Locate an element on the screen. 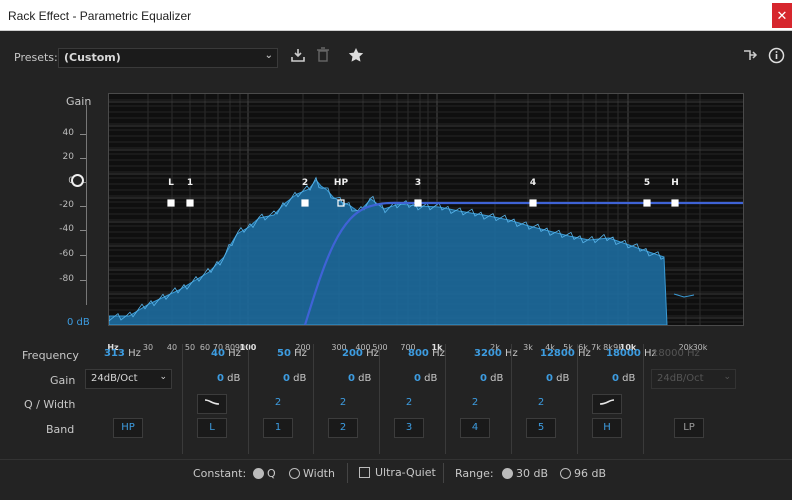  band-frequency: 12800 Hz is located at coordinates (565, 353).